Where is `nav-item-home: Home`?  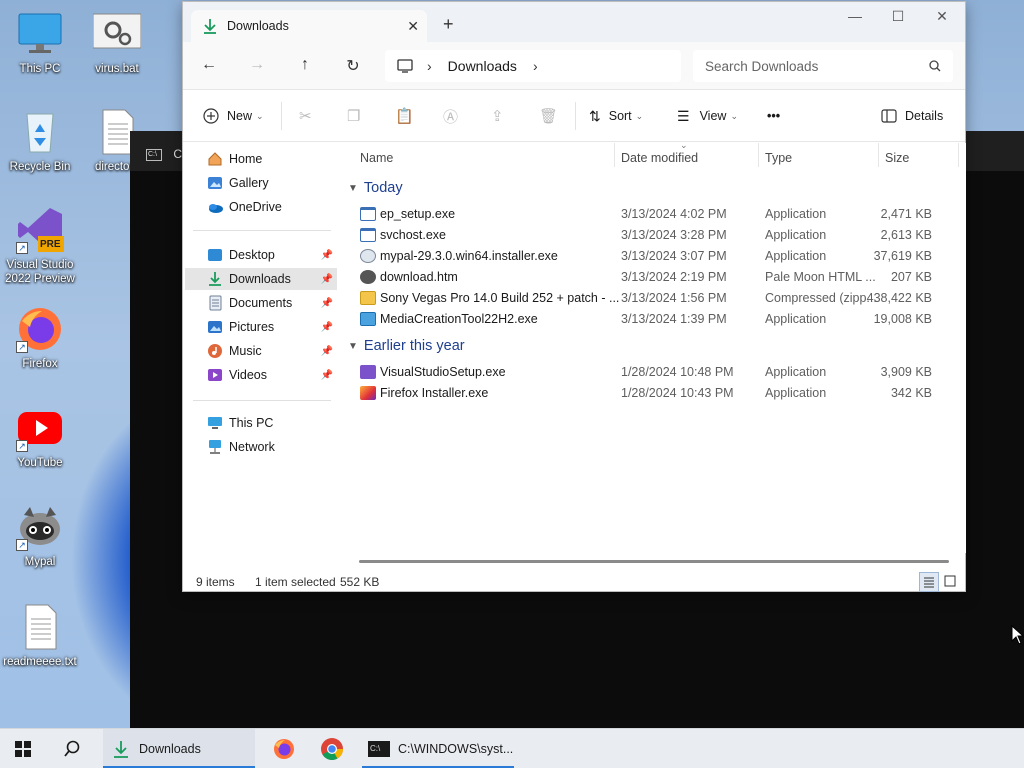
nav-item-home: Home is located at coordinates (261, 159).